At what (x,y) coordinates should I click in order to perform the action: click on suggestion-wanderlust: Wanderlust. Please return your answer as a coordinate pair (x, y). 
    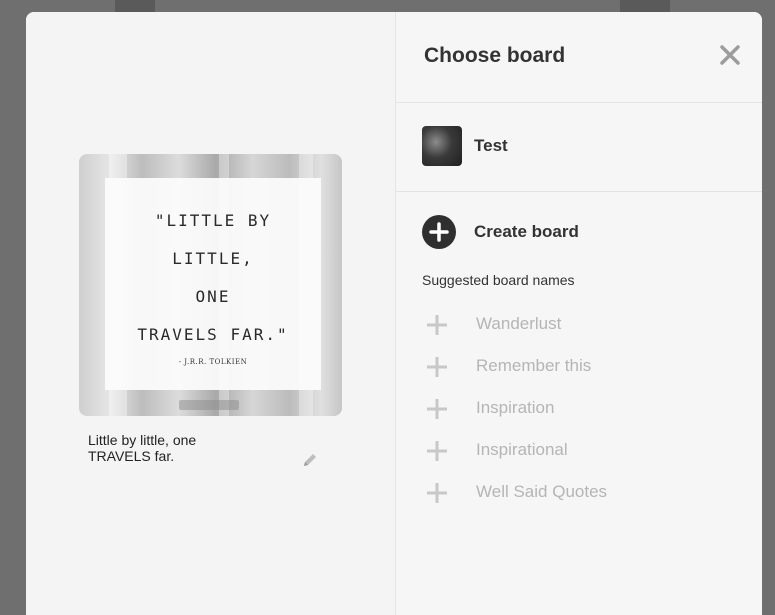
    Looking at the image, I should click on (576, 323).